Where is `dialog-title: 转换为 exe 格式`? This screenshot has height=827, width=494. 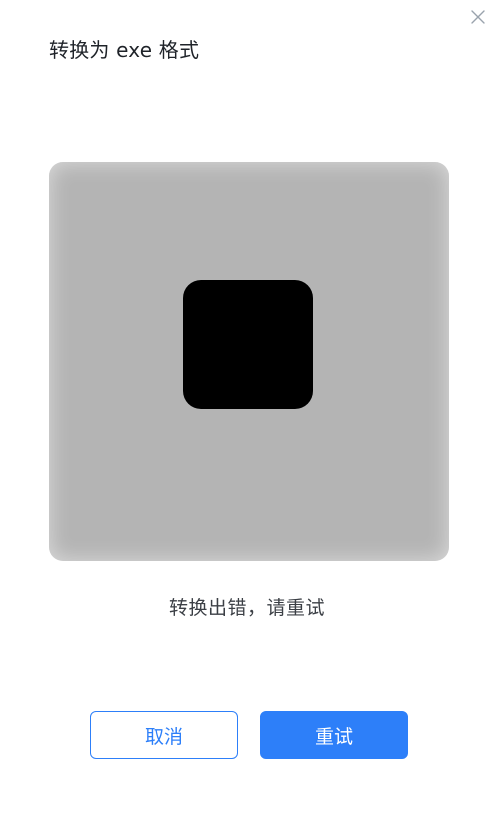
dialog-title: 转换为 exe 格式 is located at coordinates (124, 50).